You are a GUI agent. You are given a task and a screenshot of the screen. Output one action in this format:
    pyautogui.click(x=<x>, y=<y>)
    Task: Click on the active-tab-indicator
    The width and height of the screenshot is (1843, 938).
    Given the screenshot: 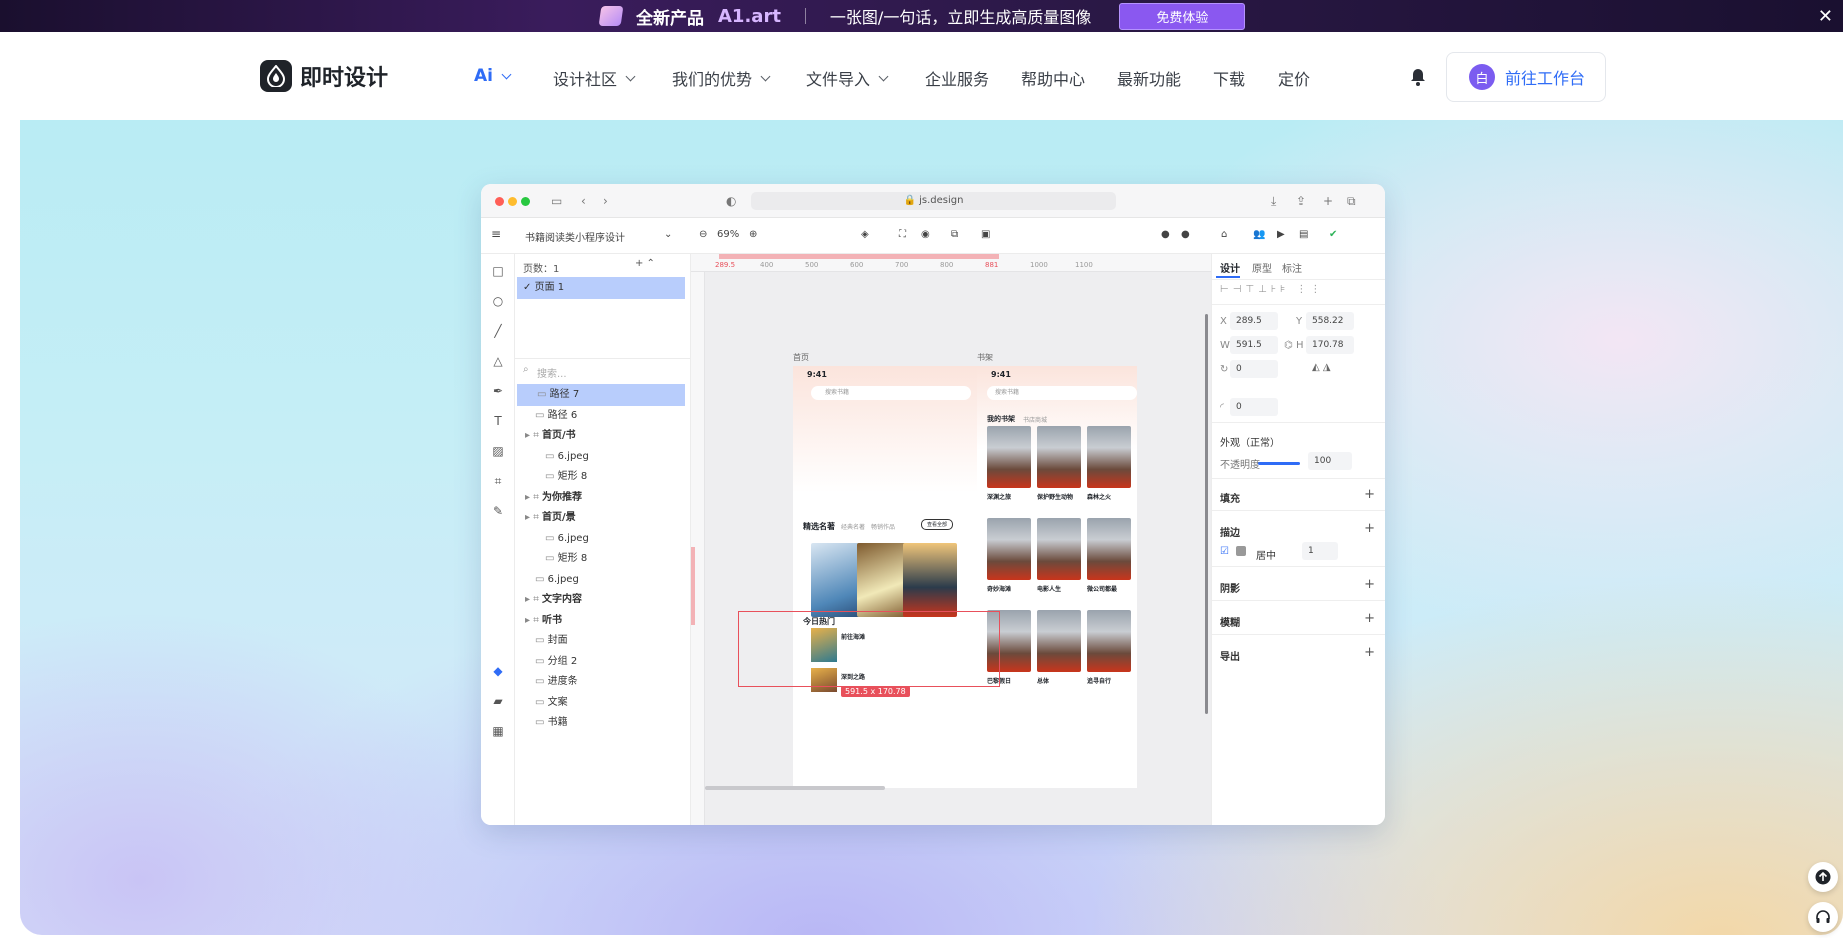 What is the action you would take?
    pyautogui.click(x=1228, y=277)
    